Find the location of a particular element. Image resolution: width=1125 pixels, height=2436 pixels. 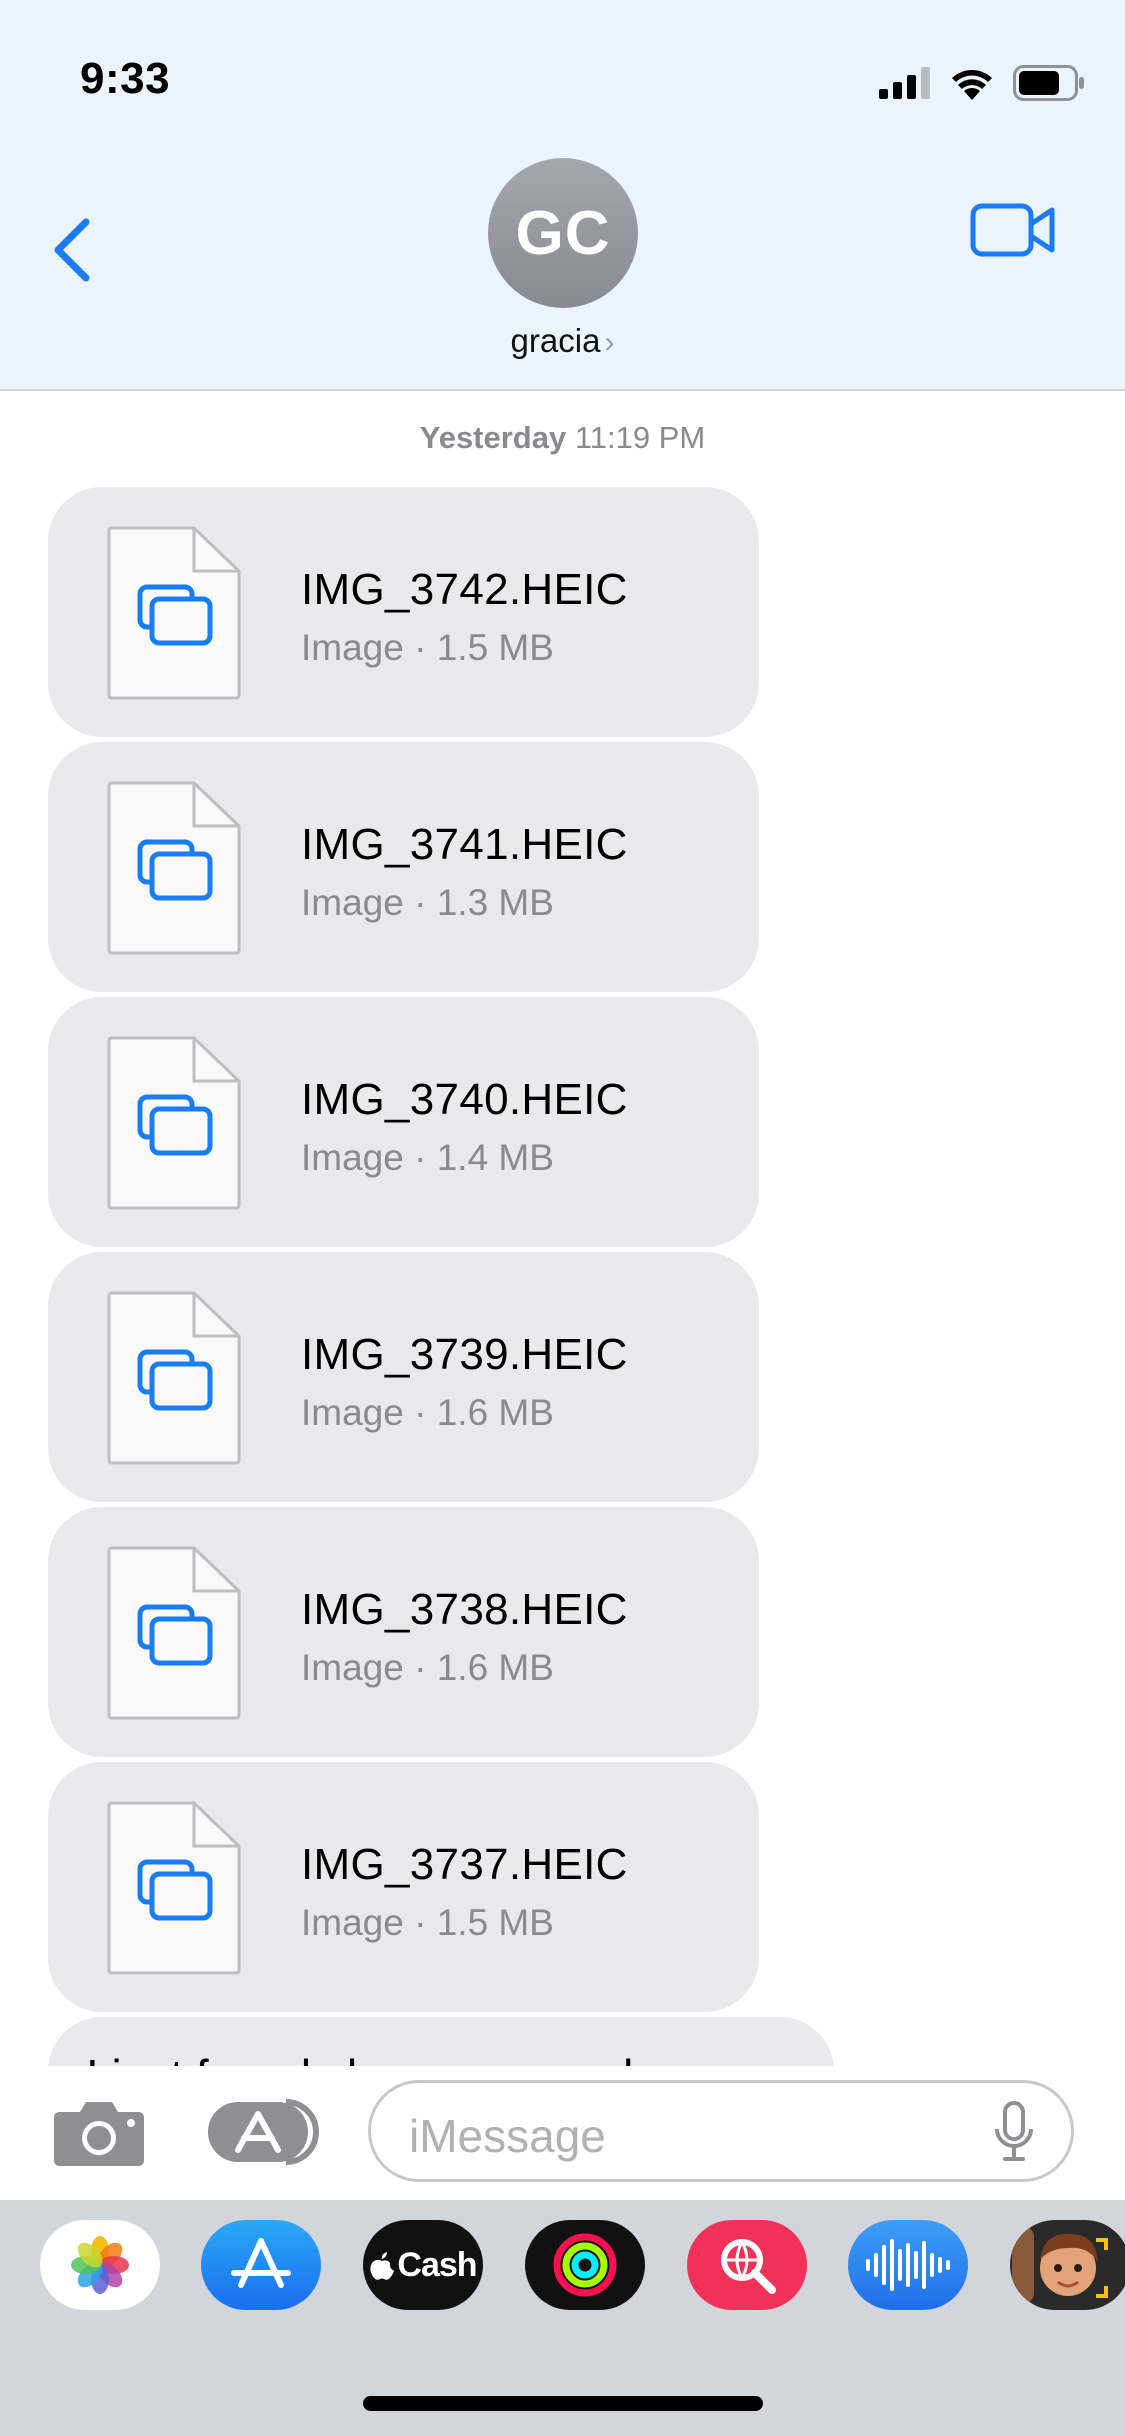

app-store-app-icon is located at coordinates (261, 2263).